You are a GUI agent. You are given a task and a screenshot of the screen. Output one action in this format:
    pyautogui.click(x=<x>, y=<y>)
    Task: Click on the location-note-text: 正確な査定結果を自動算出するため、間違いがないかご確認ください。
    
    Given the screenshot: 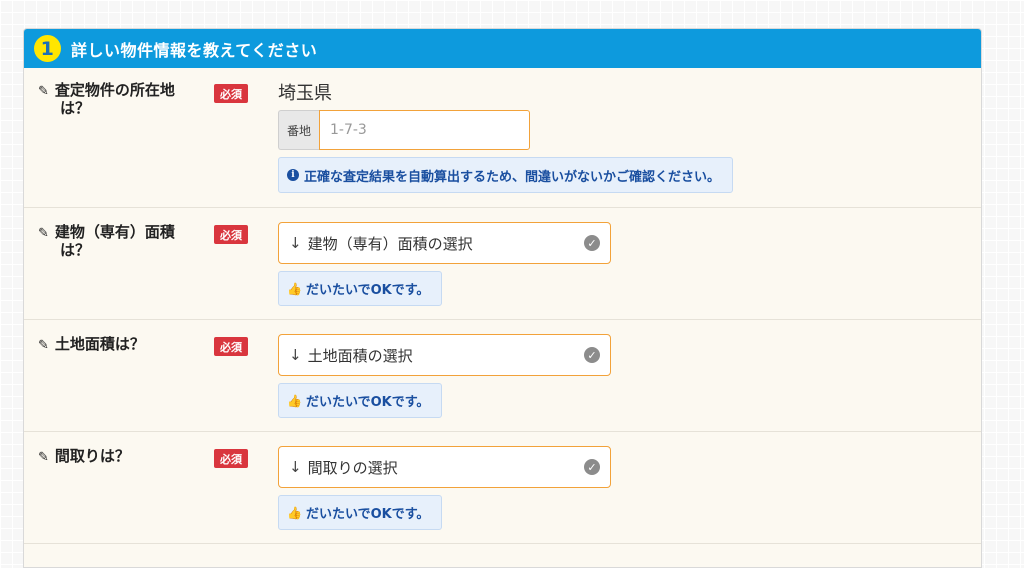 What is the action you would take?
    pyautogui.click(x=512, y=177)
    